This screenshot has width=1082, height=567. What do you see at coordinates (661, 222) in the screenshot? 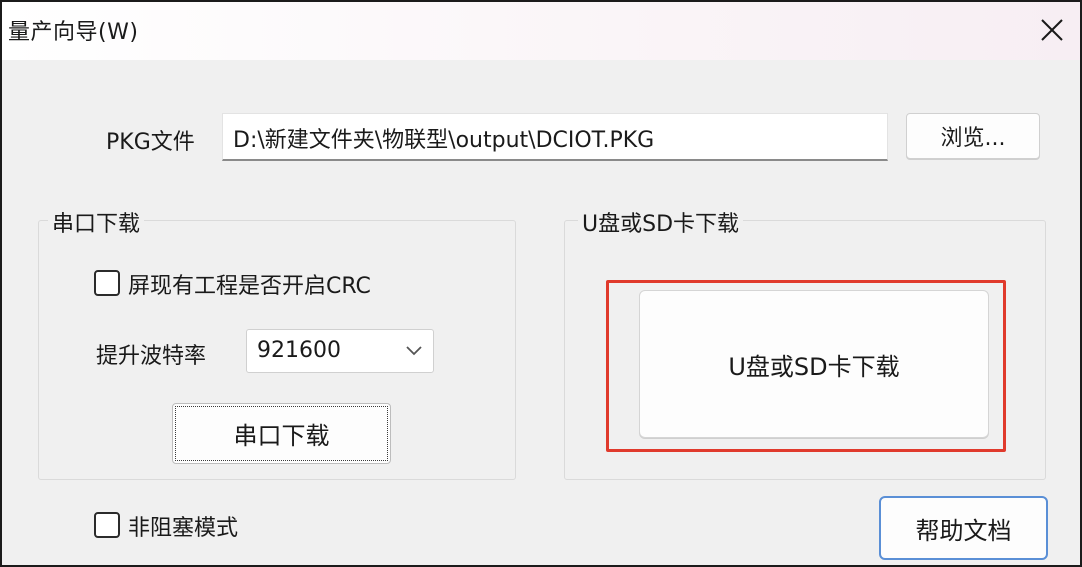
I see `usb-sd-download-group-title: U盘或SD卡下载` at bounding box center [661, 222].